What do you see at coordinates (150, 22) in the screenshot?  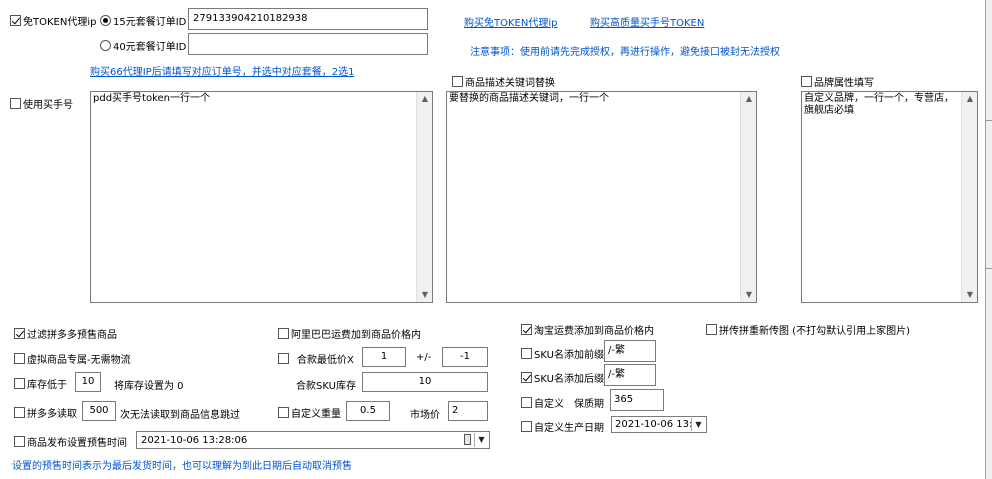 I see `plan15-label: 15元套餐订单ID` at bounding box center [150, 22].